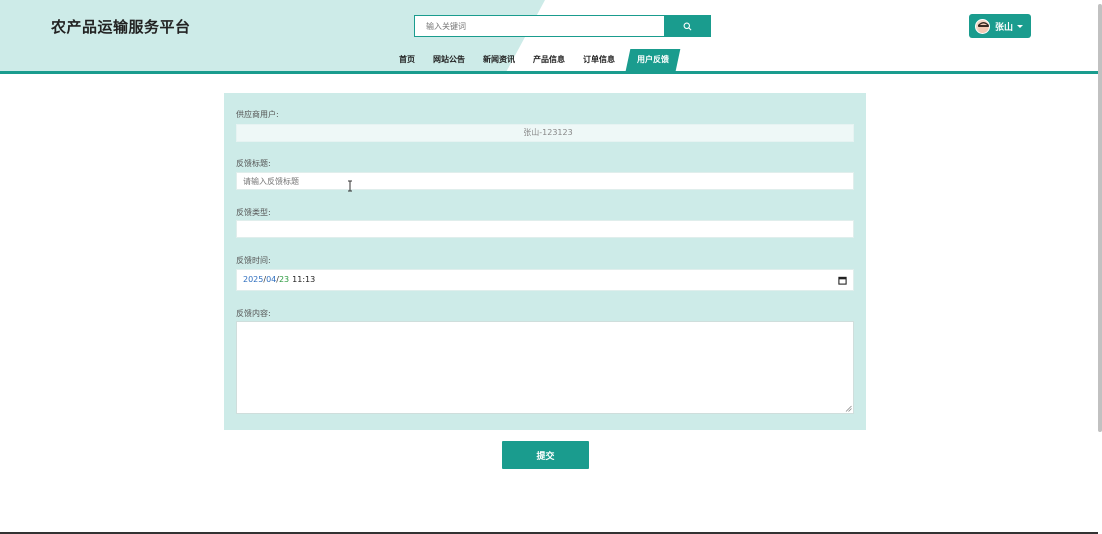 This screenshot has height=534, width=1102. I want to click on site-title: 农产品运输服务平台, so click(121, 27).